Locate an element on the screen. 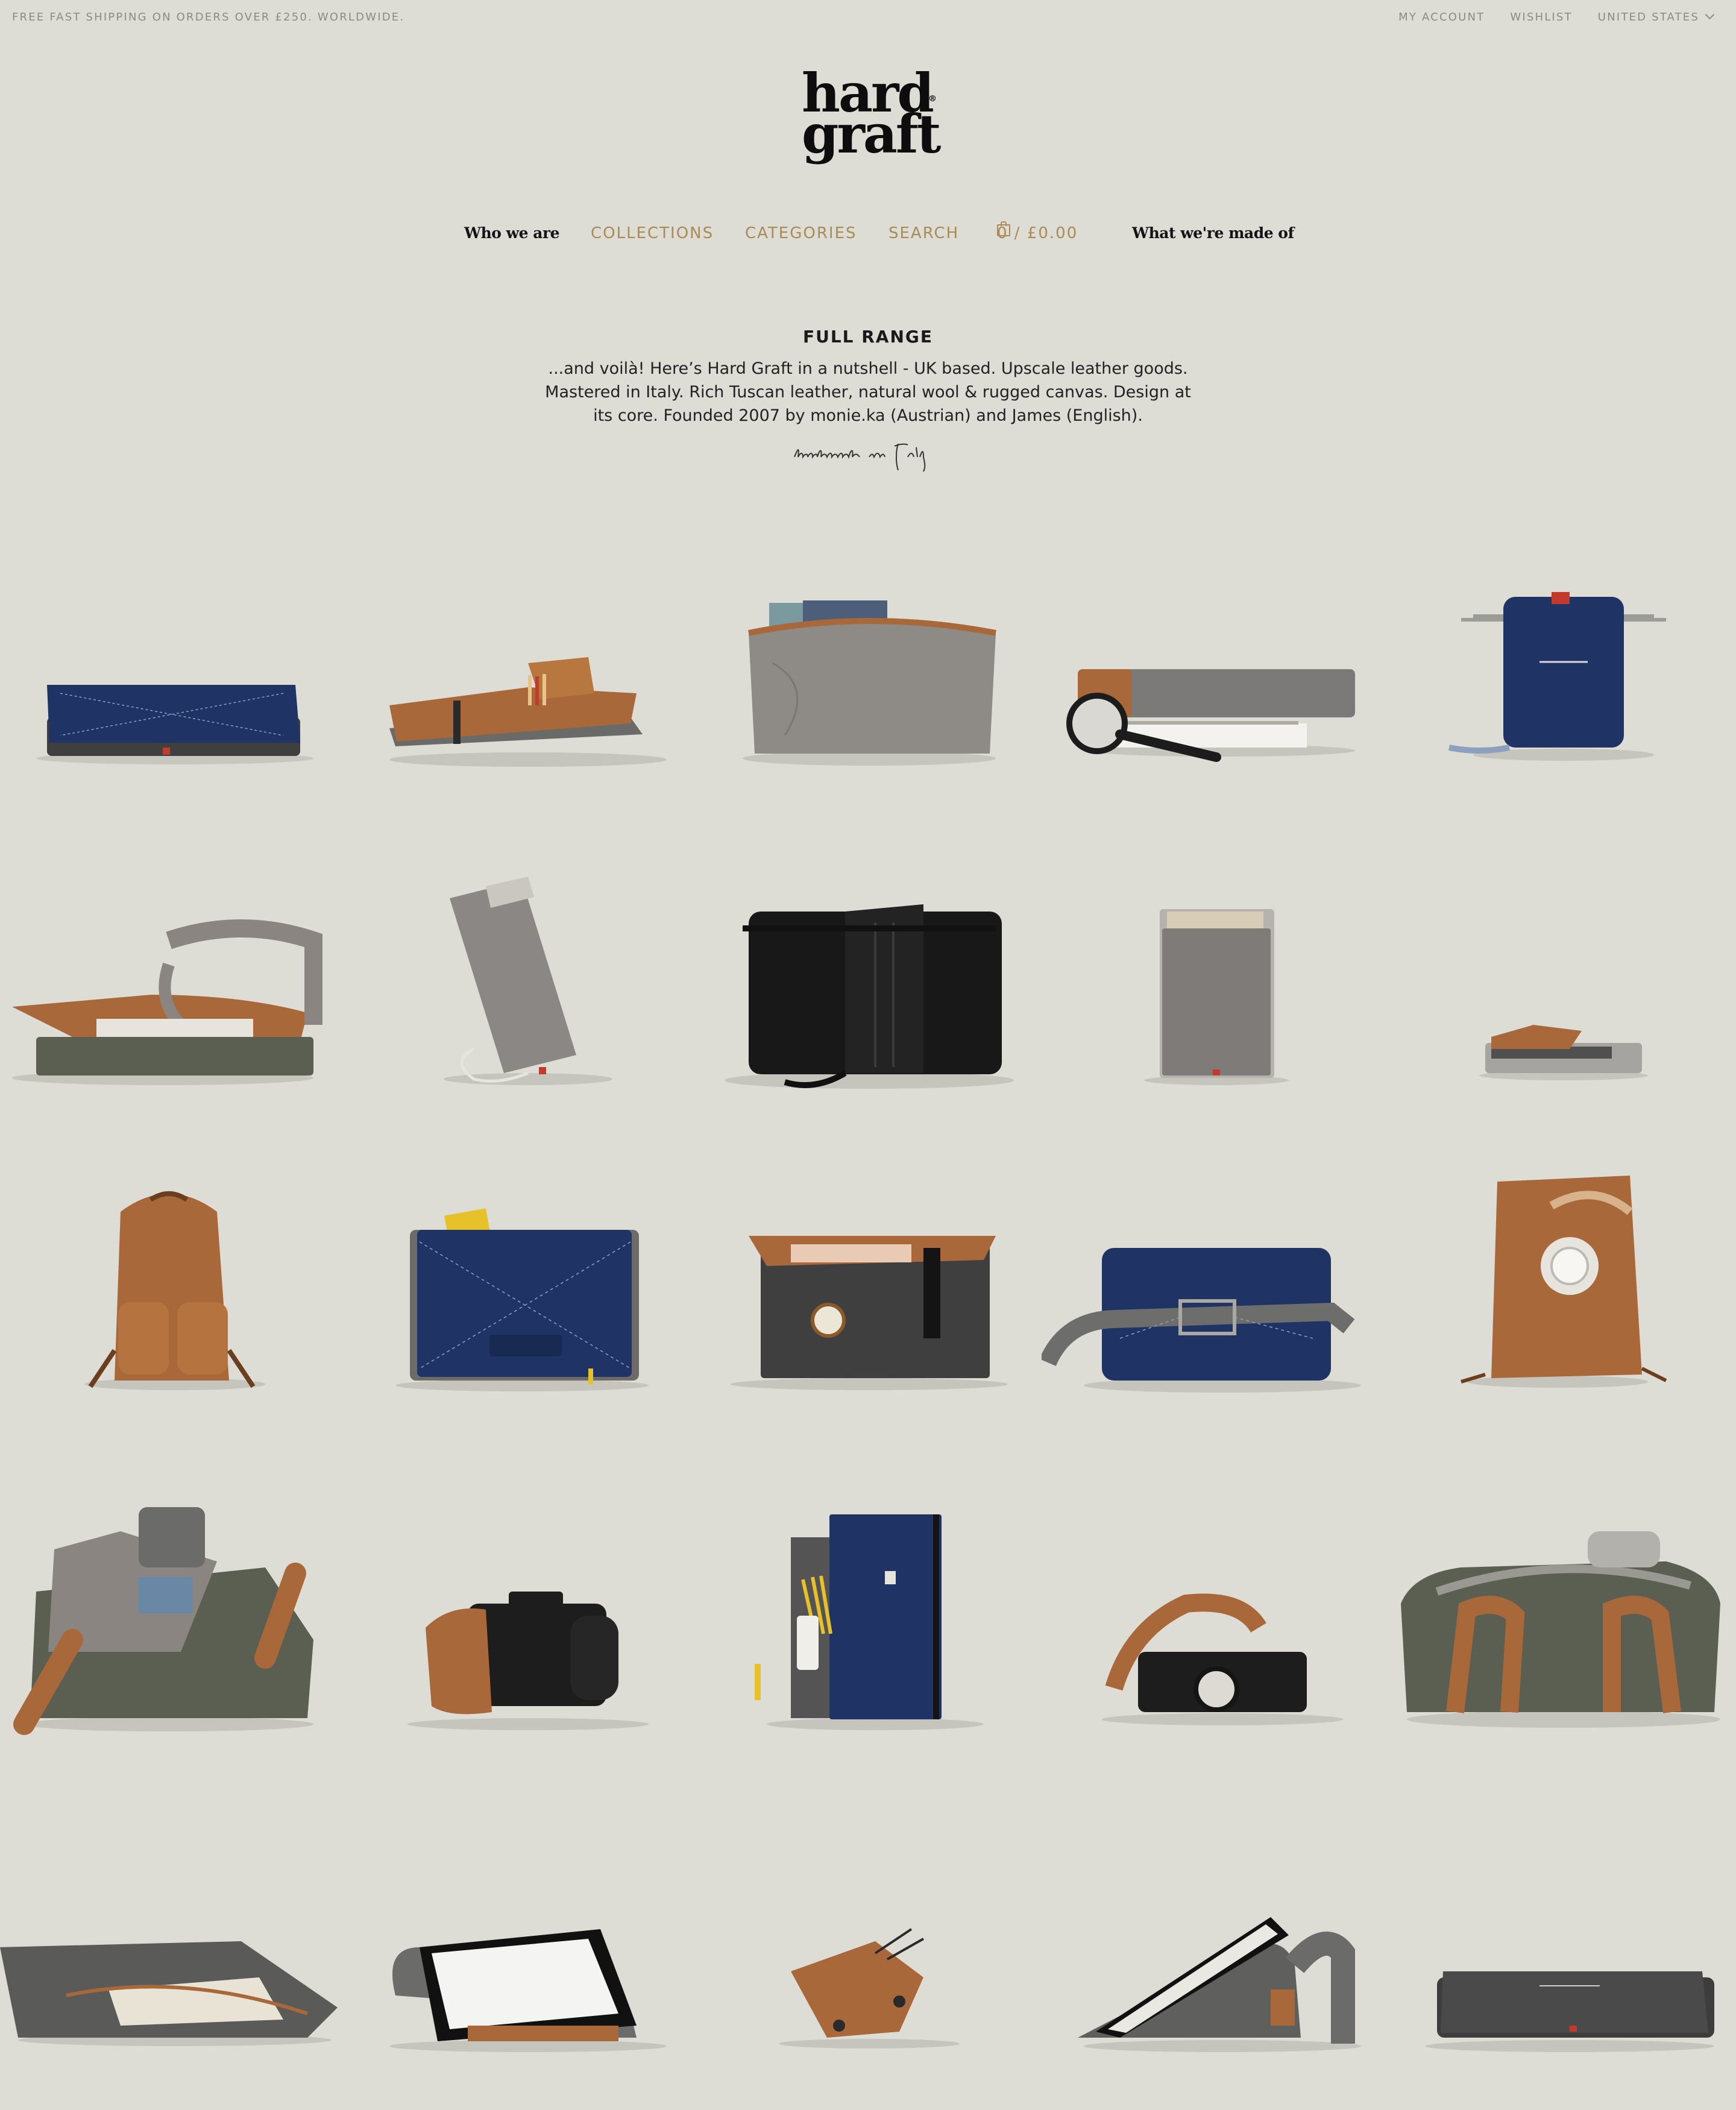 This screenshot has width=1736, height=2110. product-navy-leather-laptop-sleeve is located at coordinates (173, 699).